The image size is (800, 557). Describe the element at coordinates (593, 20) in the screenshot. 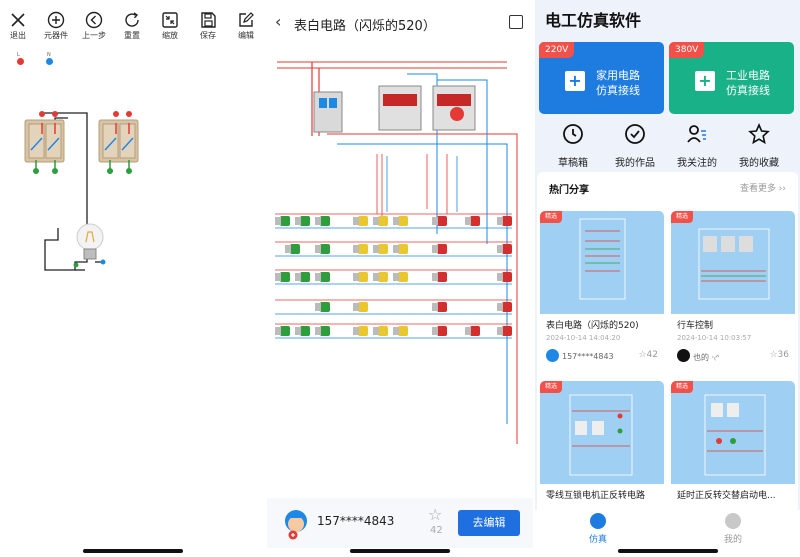

I see `app-title: 电工仿真软件` at that location.